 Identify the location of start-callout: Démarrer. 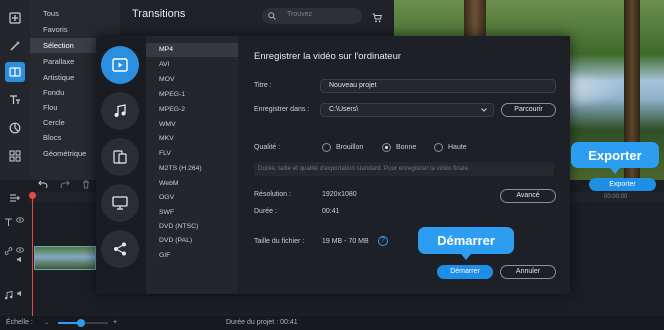
(466, 243).